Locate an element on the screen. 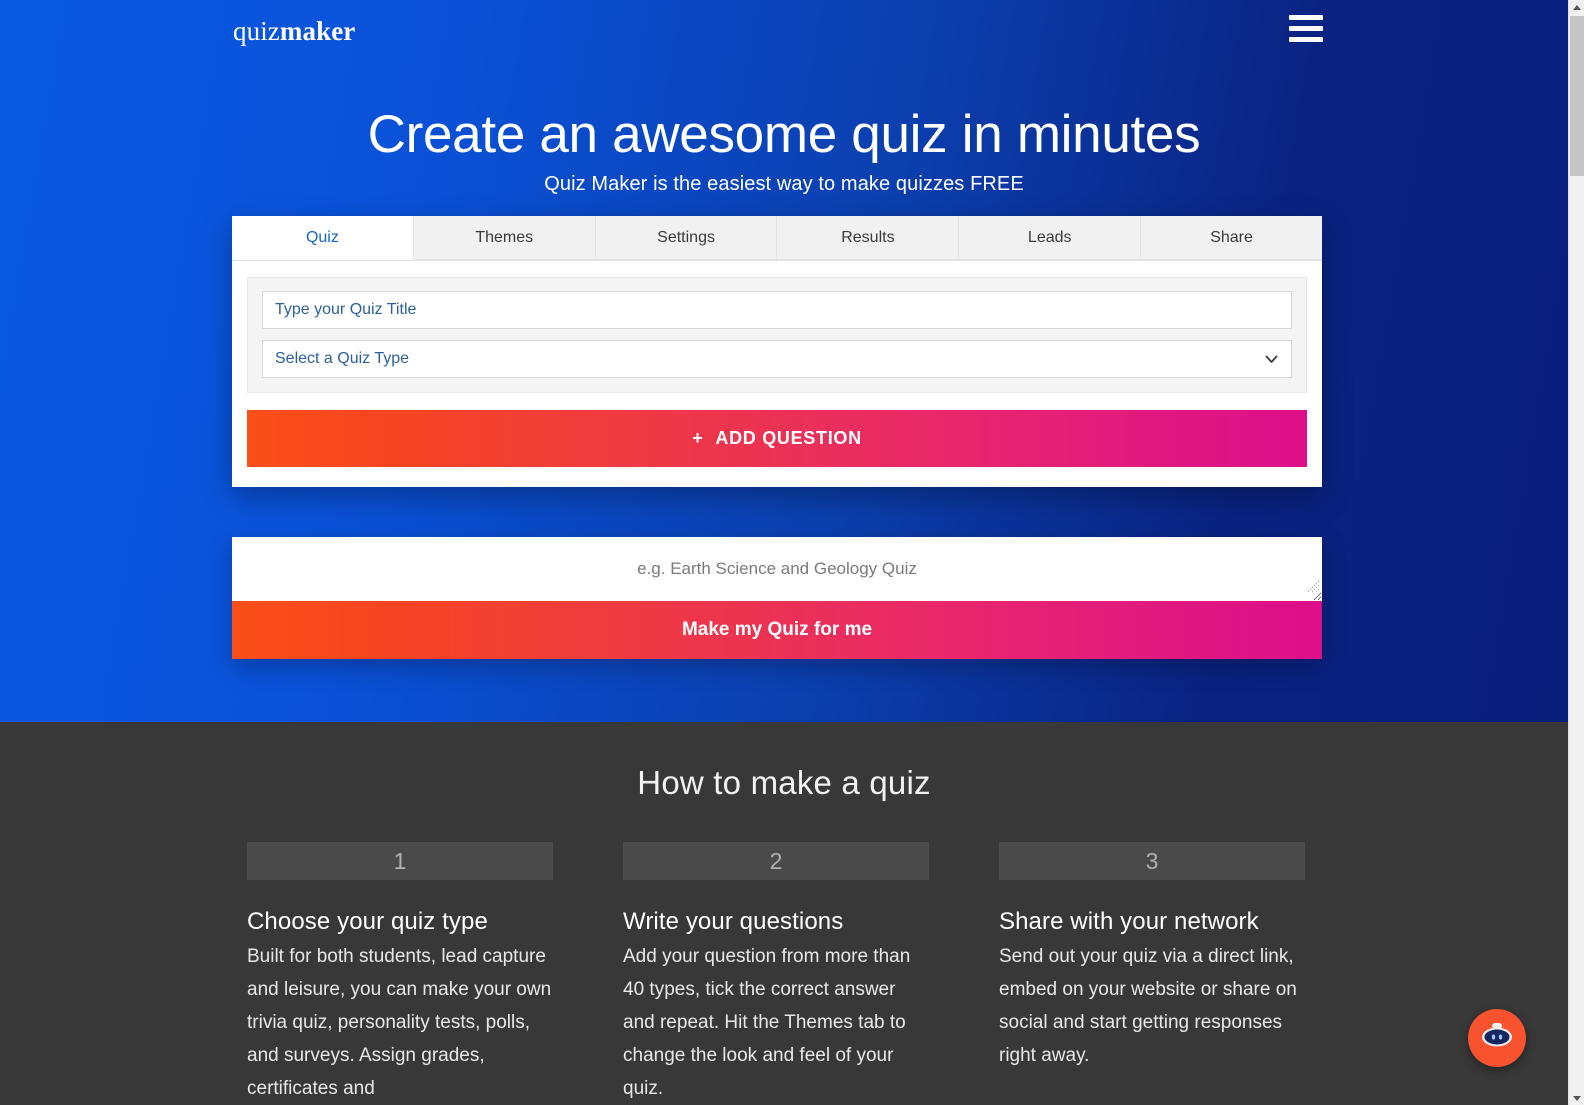 The image size is (1584, 1105). add-question-label: ADD QUESTION is located at coordinates (788, 438).